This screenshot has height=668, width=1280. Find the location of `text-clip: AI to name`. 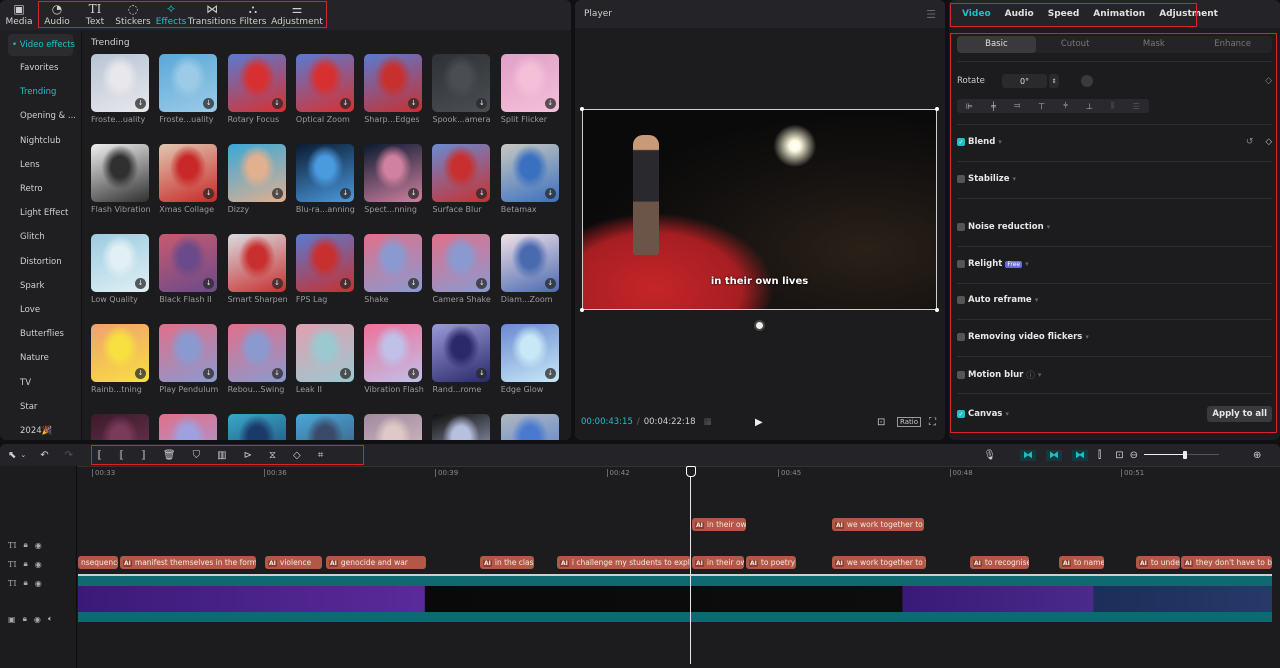

text-clip: AI to name is located at coordinates (1081, 562).